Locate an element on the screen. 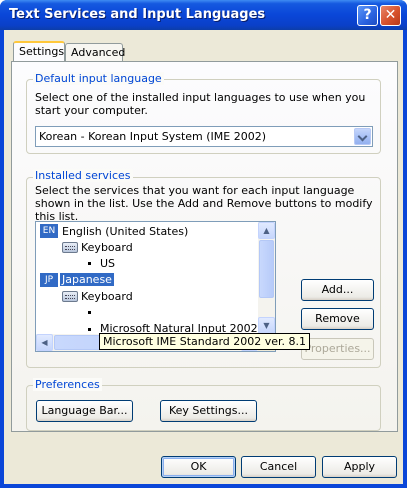 Image resolution: width=407 pixels, height=488 pixels. help-button: ? is located at coordinates (367, 15).